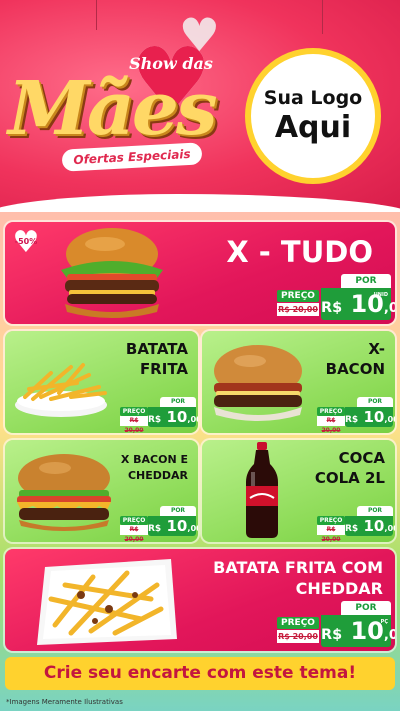 This screenshot has width=400, height=711. Describe the element at coordinates (336, 298) in the screenshot. I see `price-tag: POR PREÇO R$ 20,00 R$ 10,00 UNID` at that location.